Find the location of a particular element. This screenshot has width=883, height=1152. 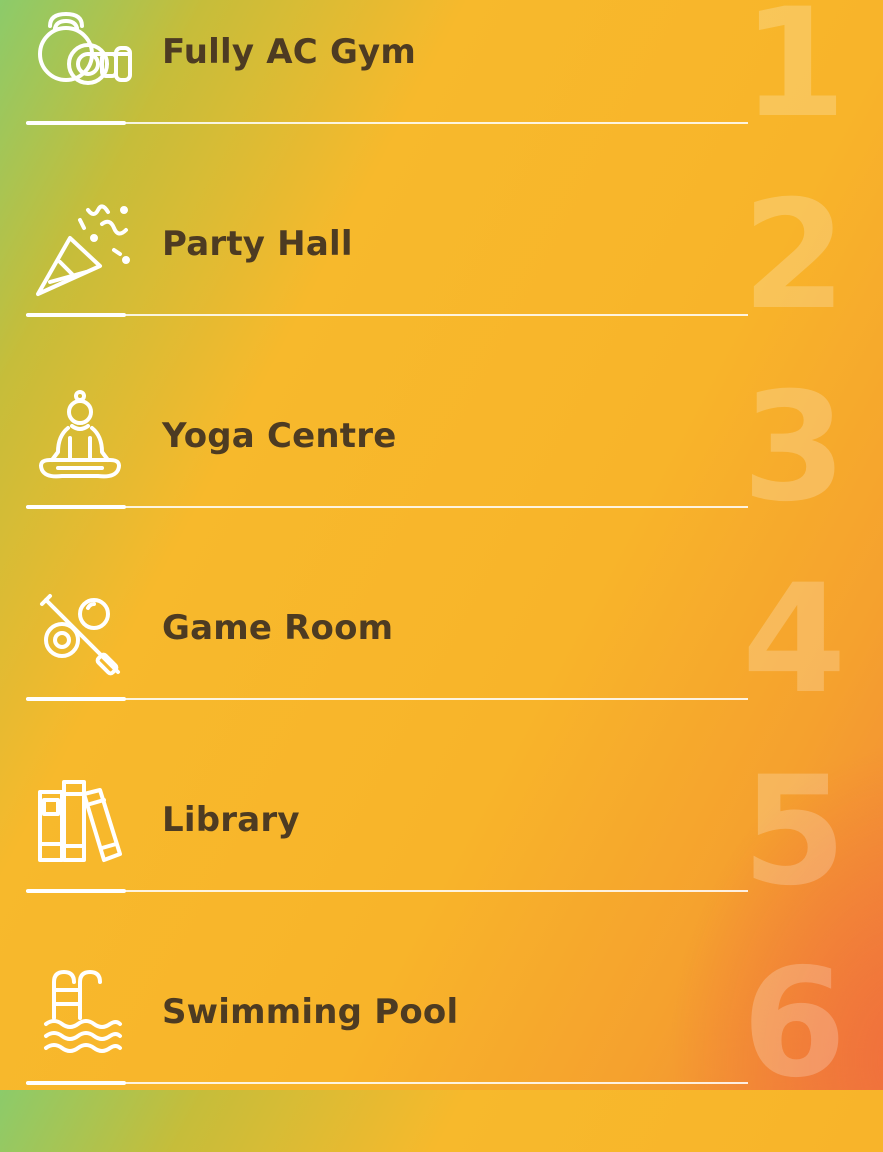

amenity-number: 6 is located at coordinates (794, 1024).